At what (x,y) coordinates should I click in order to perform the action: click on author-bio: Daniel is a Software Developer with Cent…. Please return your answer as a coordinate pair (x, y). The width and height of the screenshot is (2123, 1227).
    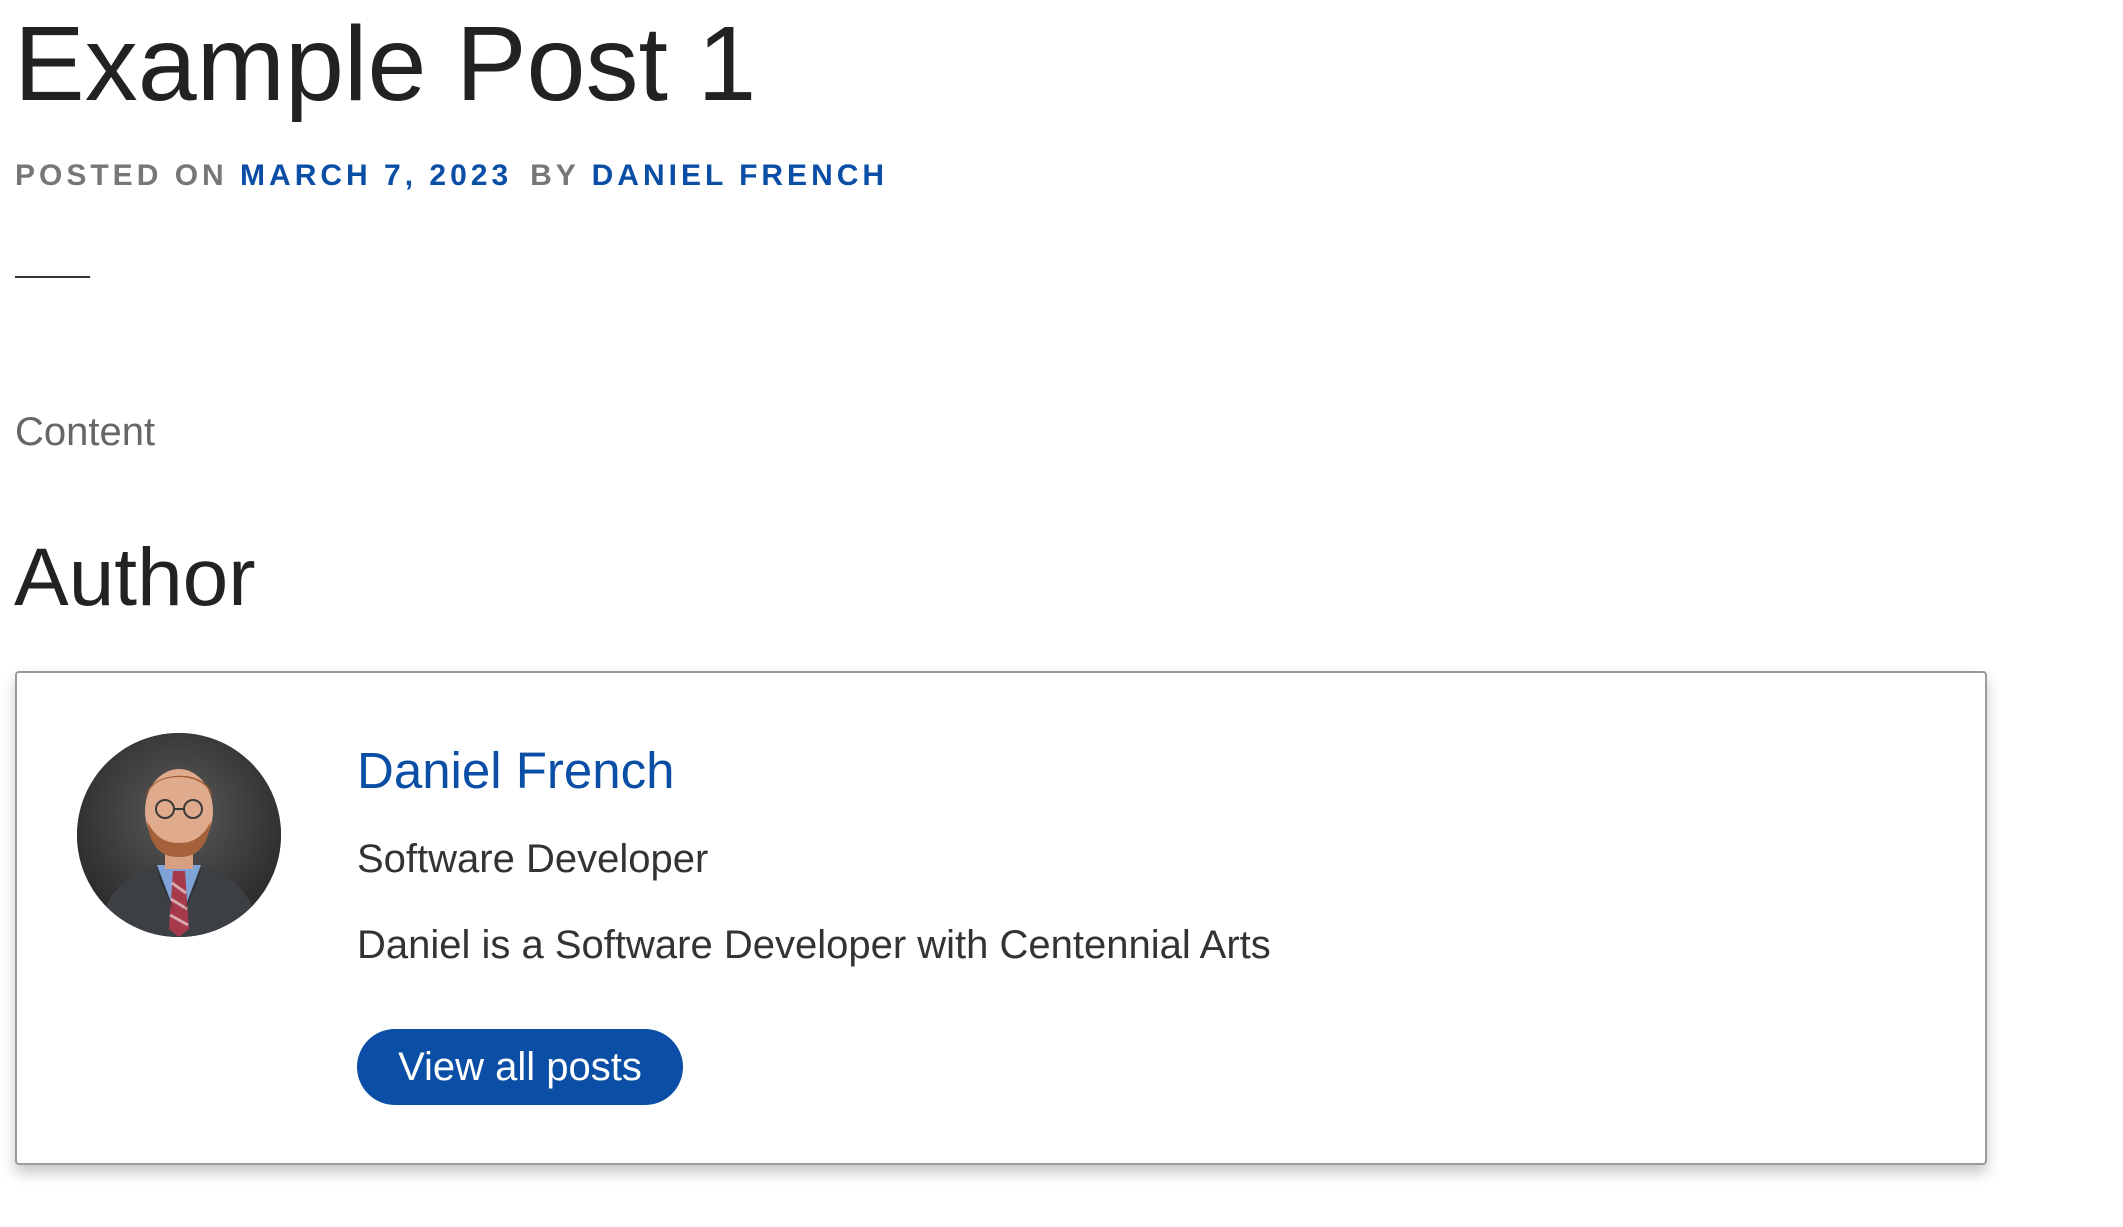
    Looking at the image, I should click on (814, 945).